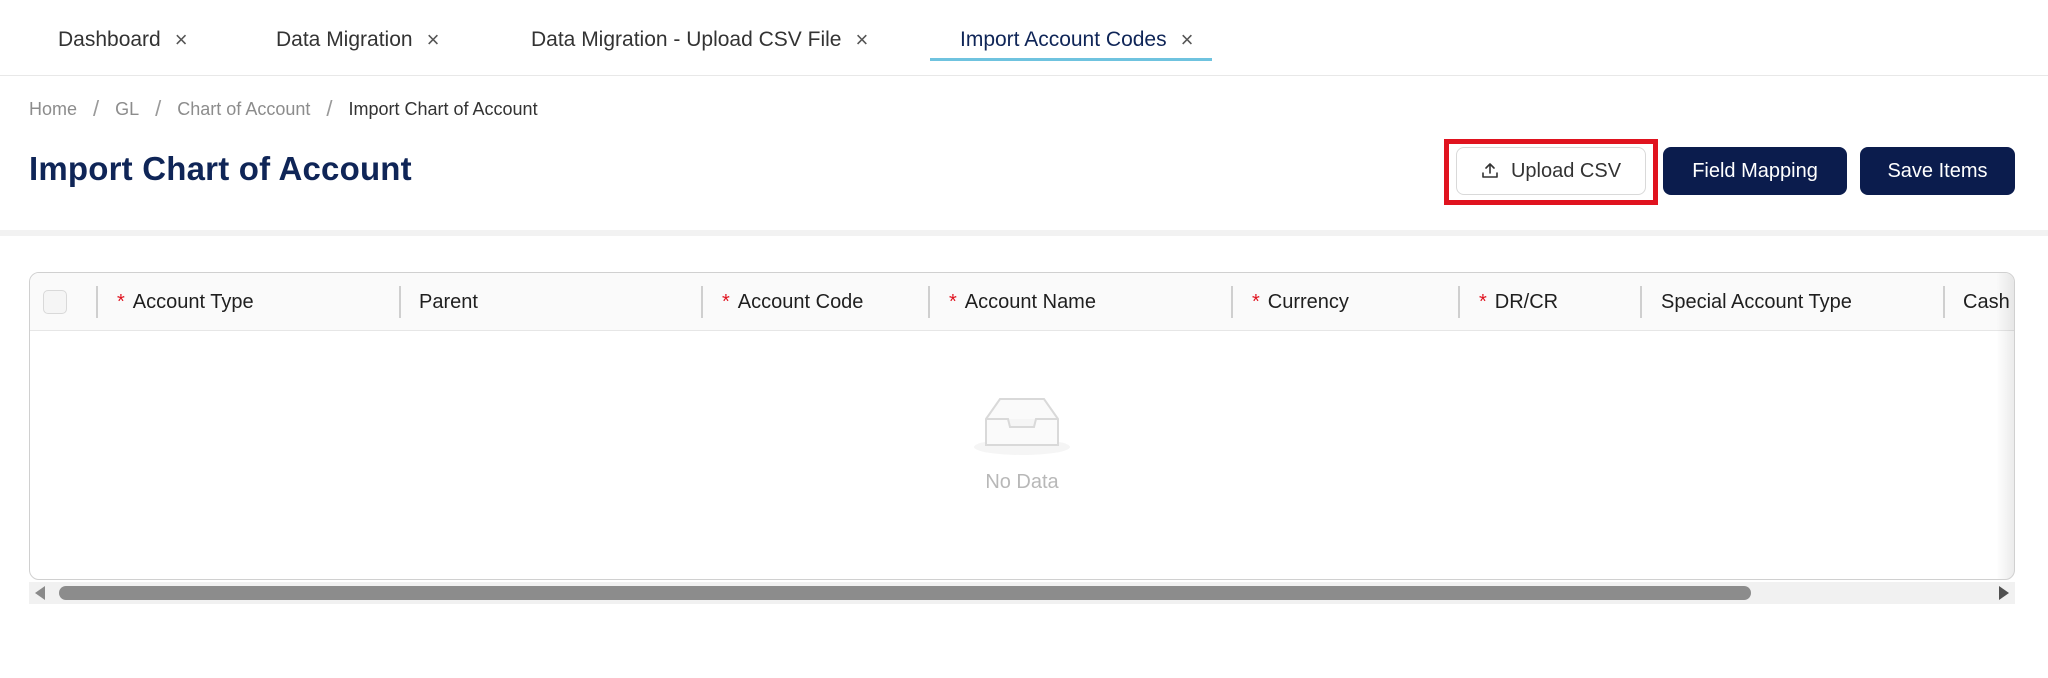 This screenshot has width=2048, height=678. What do you see at coordinates (55, 302) in the screenshot?
I see `select-all-checkbox` at bounding box center [55, 302].